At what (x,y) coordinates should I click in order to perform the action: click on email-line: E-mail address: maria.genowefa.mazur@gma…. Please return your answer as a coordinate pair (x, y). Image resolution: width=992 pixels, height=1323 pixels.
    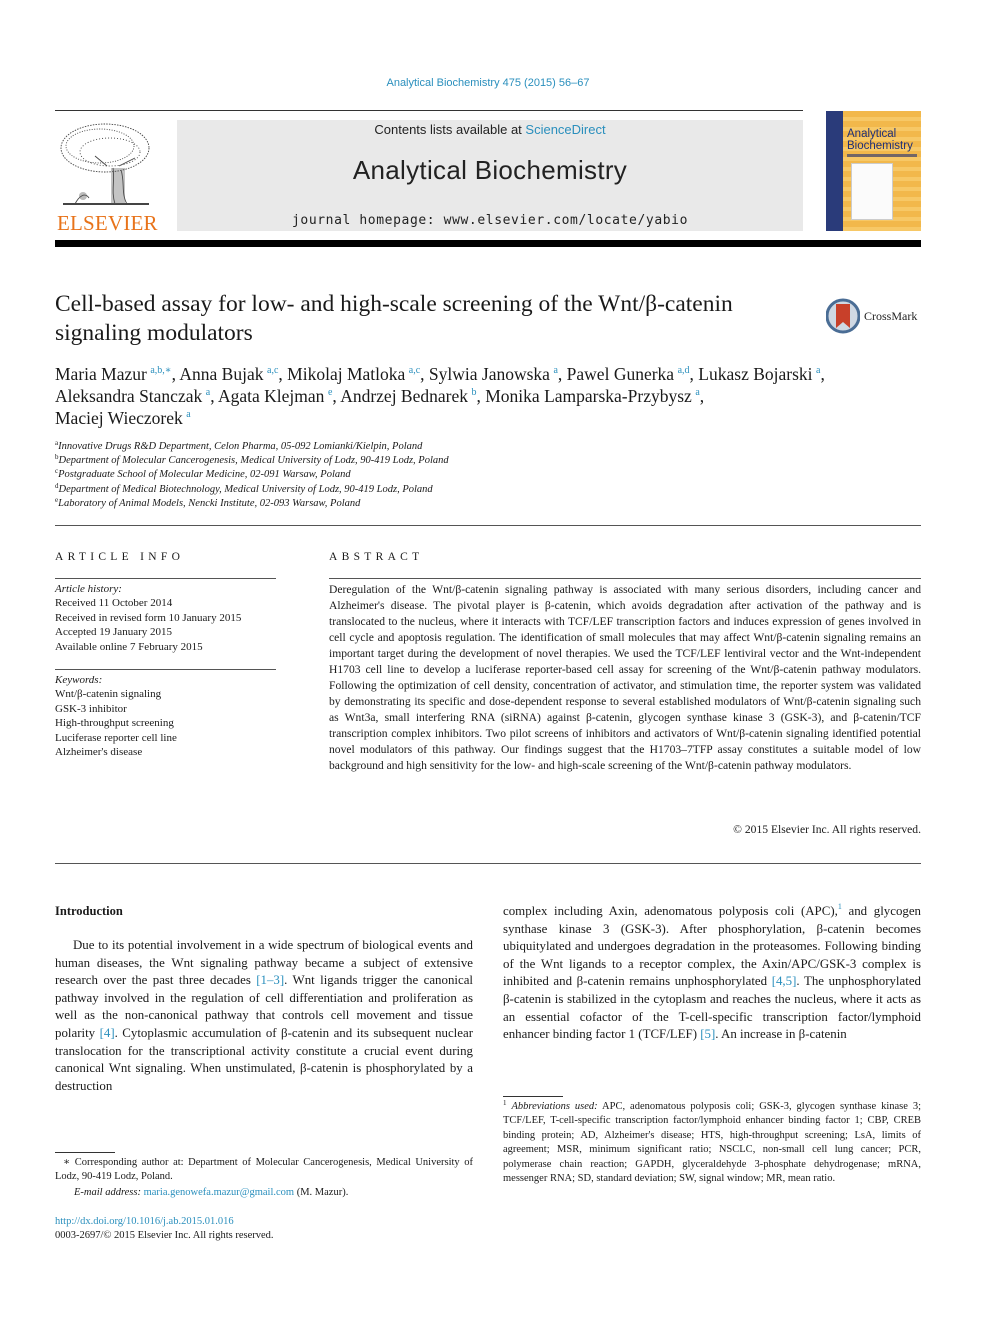
    Looking at the image, I should click on (274, 1193).